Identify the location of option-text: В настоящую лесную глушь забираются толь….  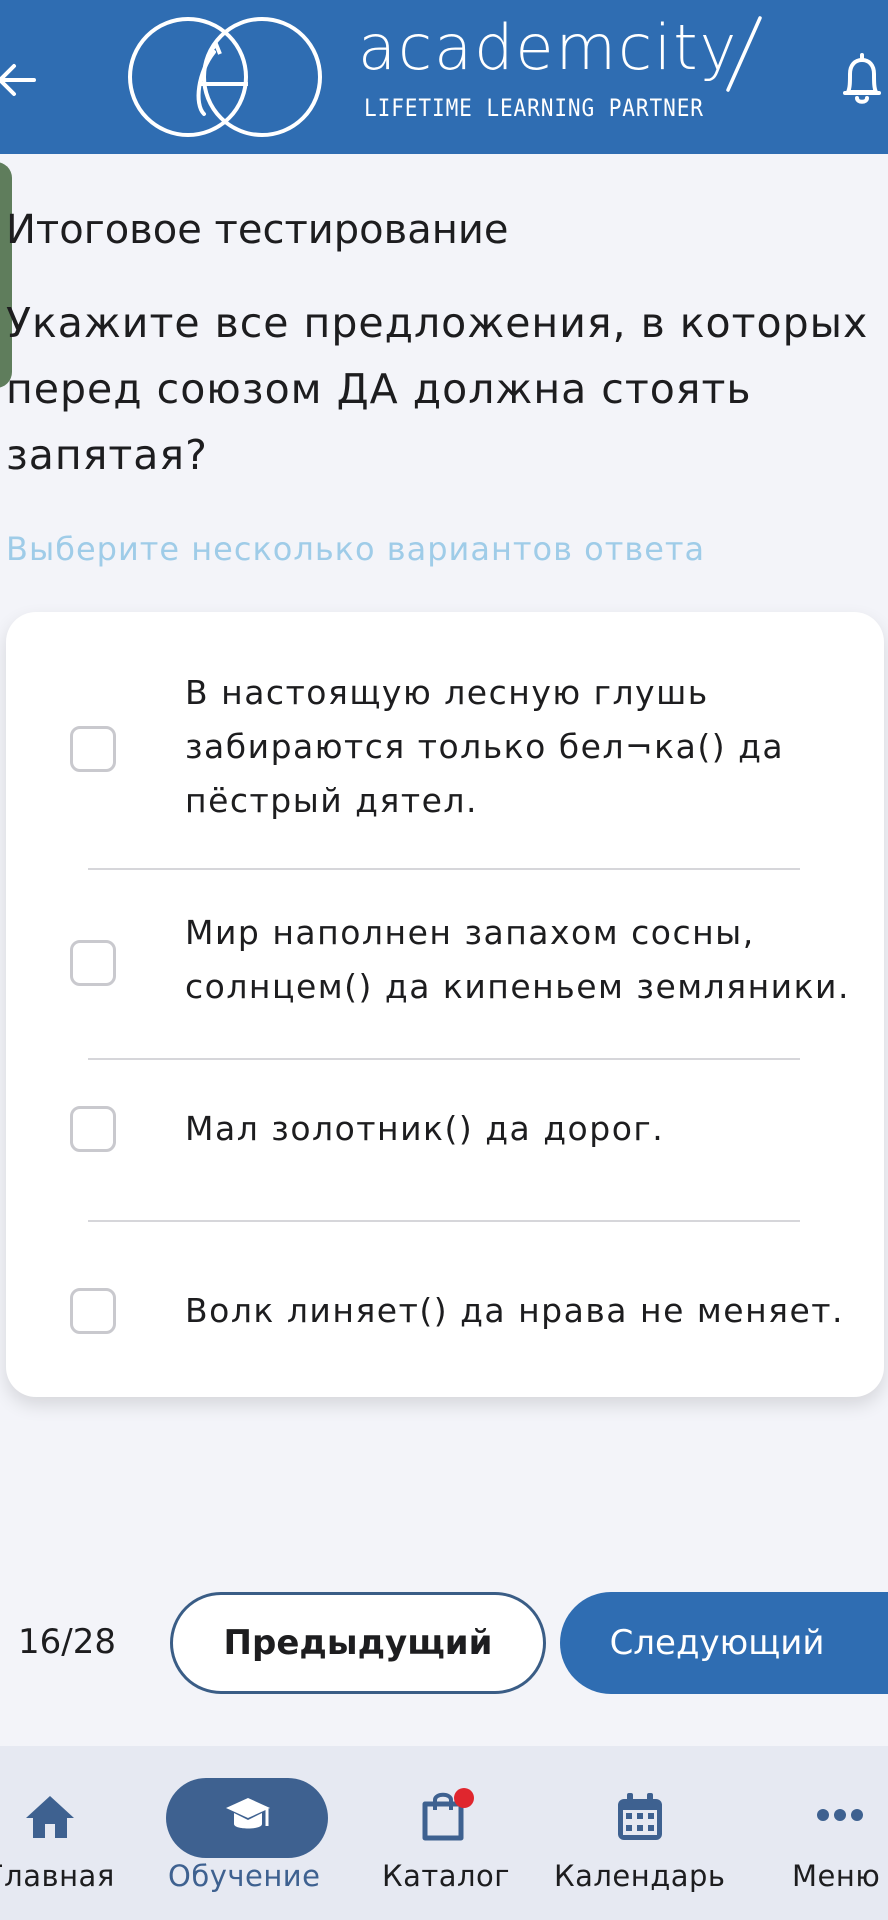
(485, 746).